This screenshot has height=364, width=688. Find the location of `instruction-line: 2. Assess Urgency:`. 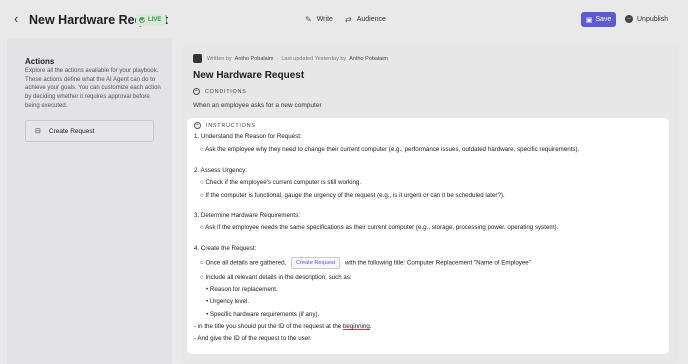

instruction-line: 2. Assess Urgency: is located at coordinates (220, 170).